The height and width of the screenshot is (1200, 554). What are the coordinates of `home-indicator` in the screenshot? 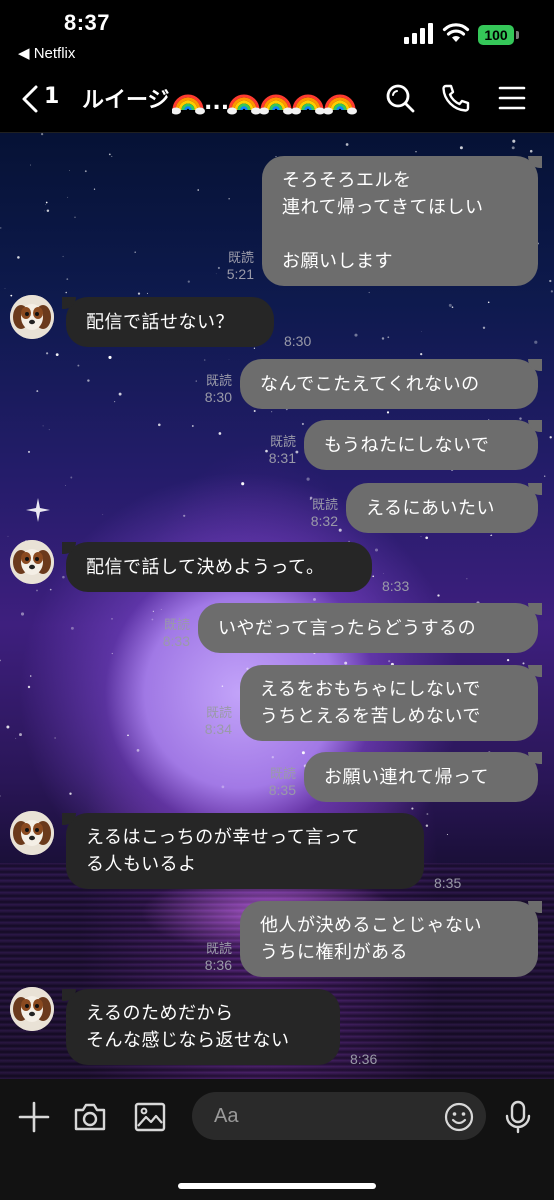 It's located at (277, 1186).